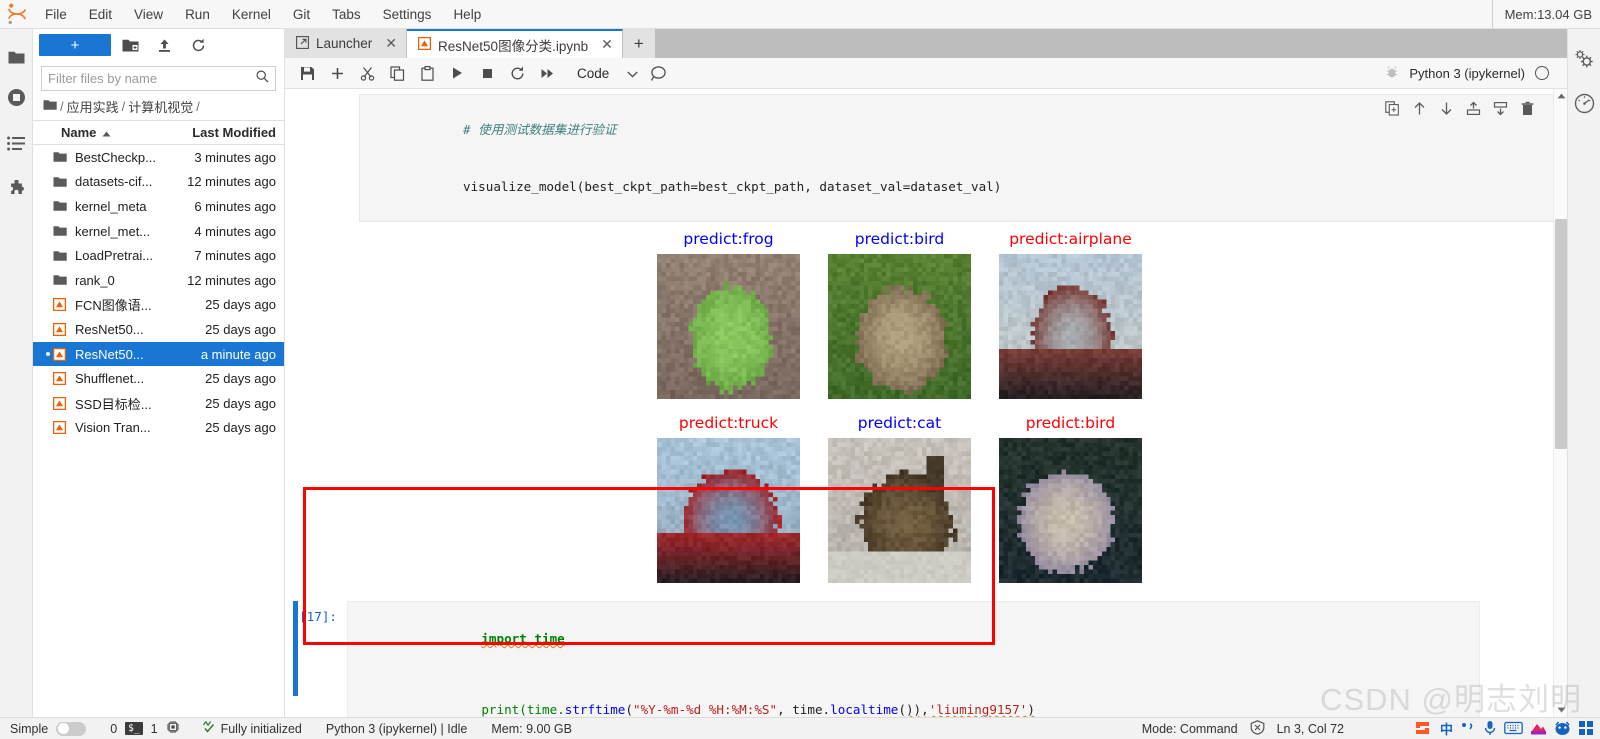 The height and width of the screenshot is (739, 1600). Describe the element at coordinates (158, 428) in the screenshot. I see `file-list-item: Vision Tran... 25 days ago` at that location.